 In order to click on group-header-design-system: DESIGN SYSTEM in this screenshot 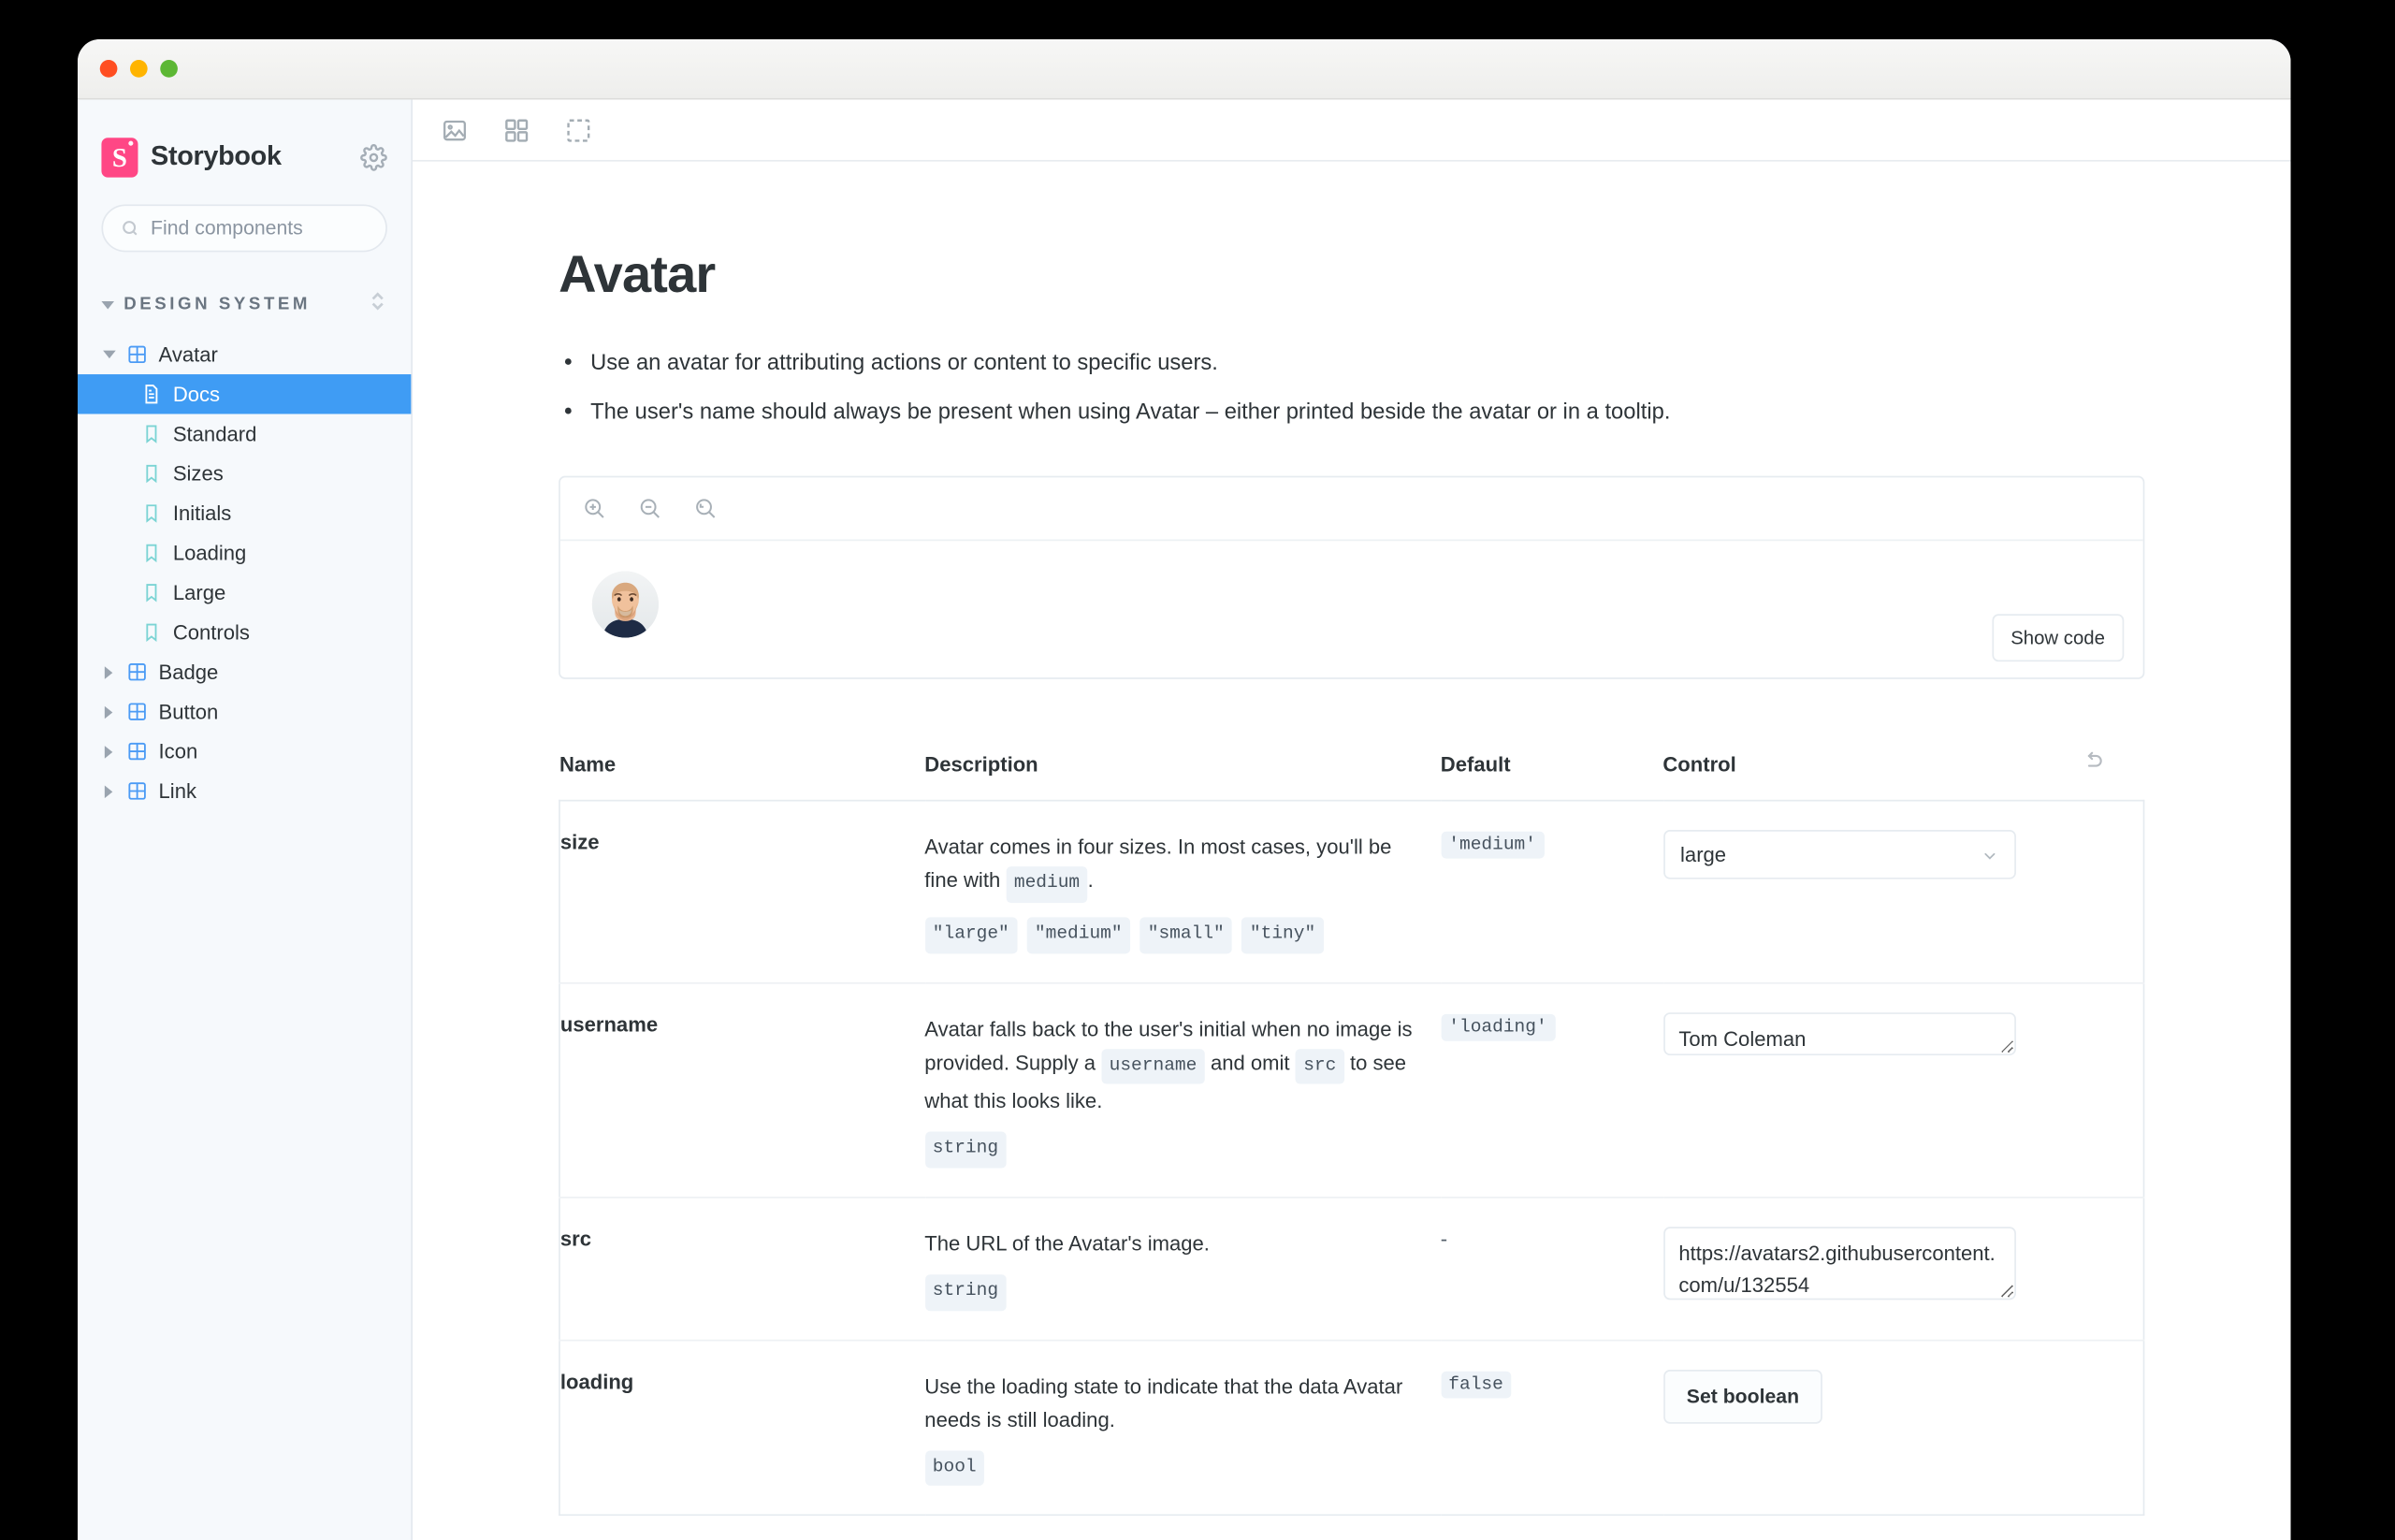, I will do `click(244, 305)`.